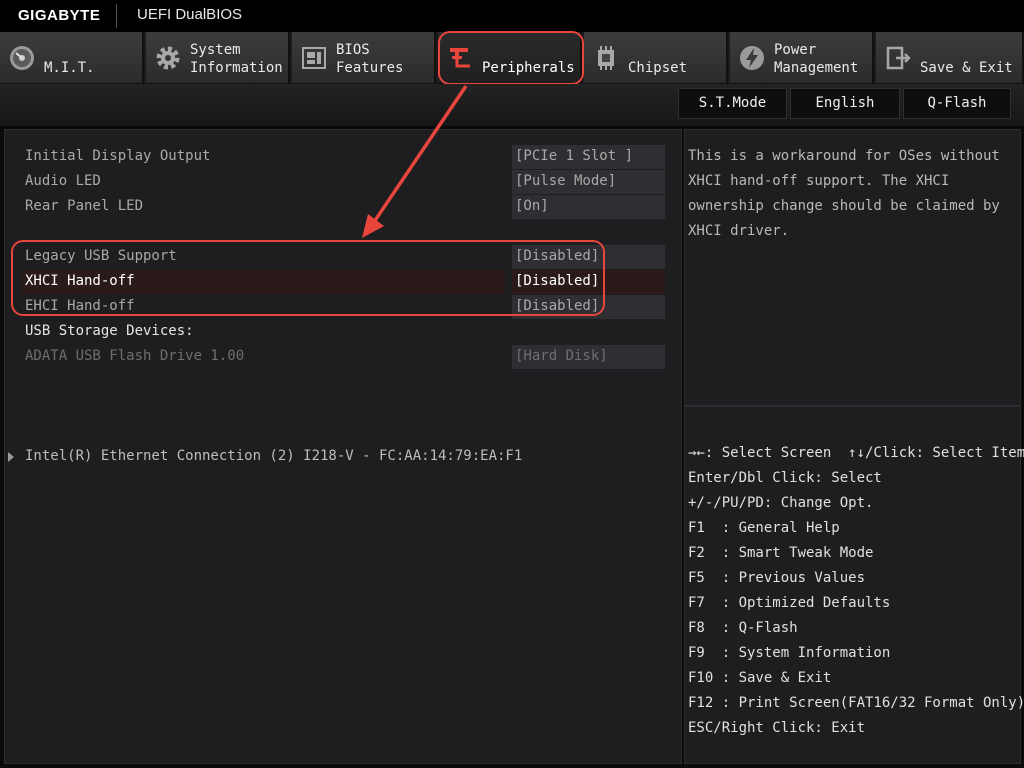 The width and height of the screenshot is (1024, 768). I want to click on setting-ehci-hand-off: EHCI Hand-off [Disabled], so click(343, 307).